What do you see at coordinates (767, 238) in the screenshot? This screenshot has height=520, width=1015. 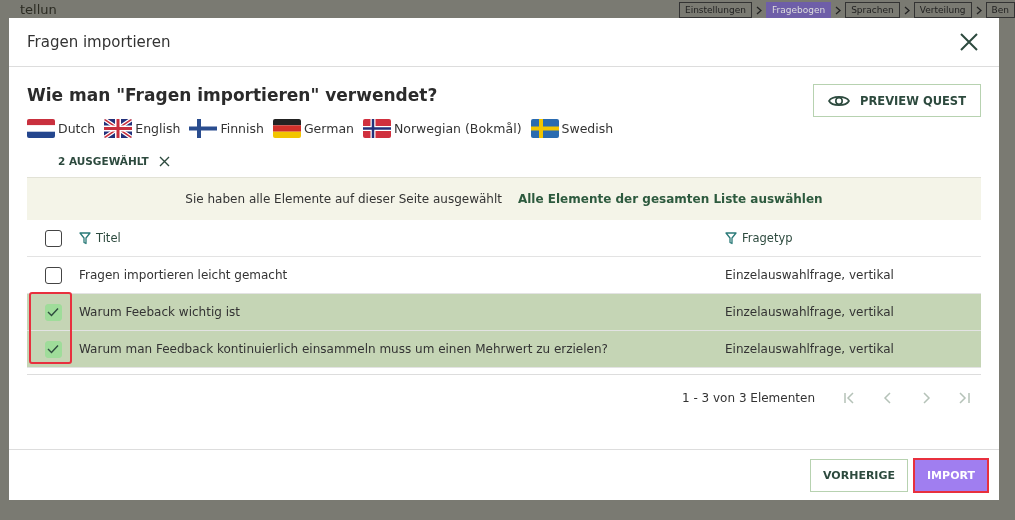 I see `column-header: Fragetyp` at bounding box center [767, 238].